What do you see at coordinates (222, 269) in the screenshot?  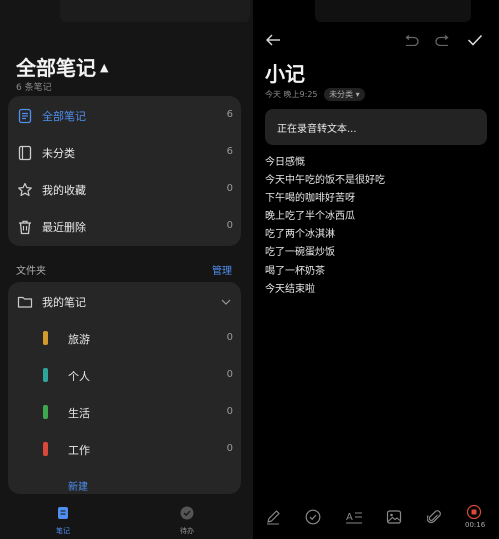 I see `manage-folders-link: 管理` at bounding box center [222, 269].